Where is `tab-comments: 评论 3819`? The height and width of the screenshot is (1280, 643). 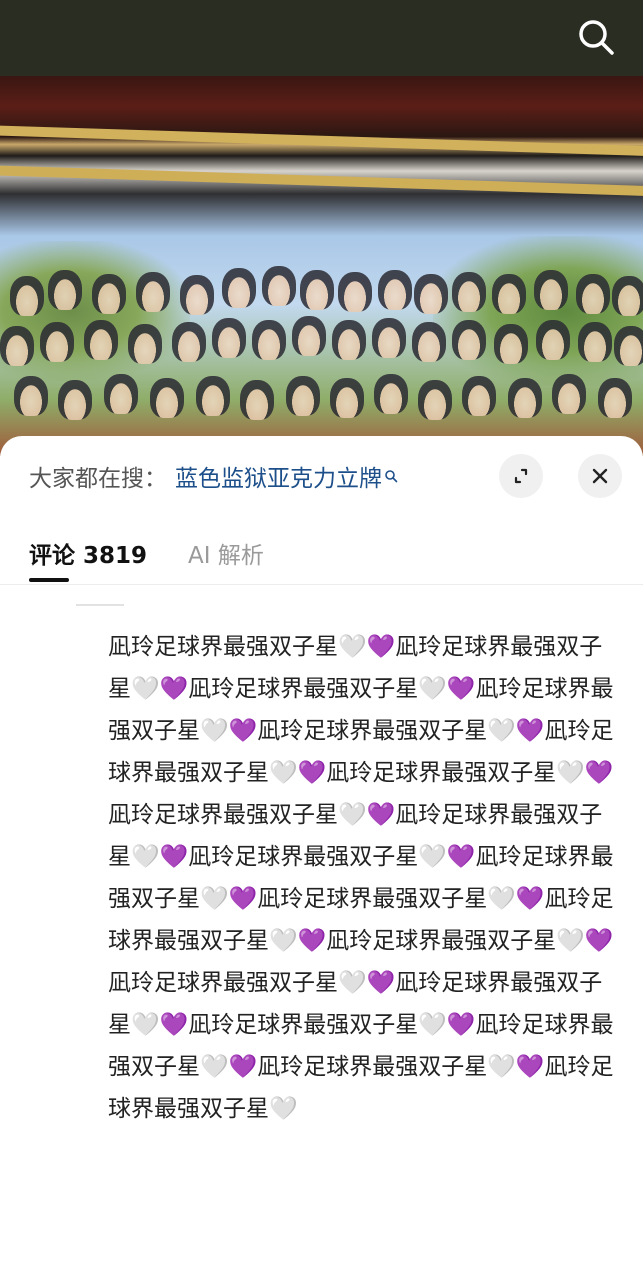
tab-comments: 评论 3819 is located at coordinates (88, 553).